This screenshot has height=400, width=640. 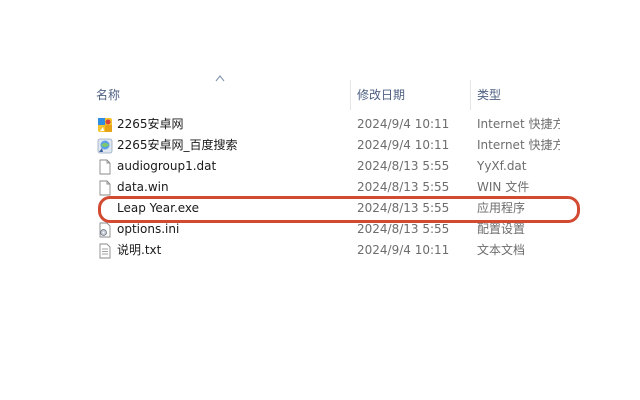 What do you see at coordinates (412, 95) in the screenshot?
I see `column-header-date-modified: 修改日期` at bounding box center [412, 95].